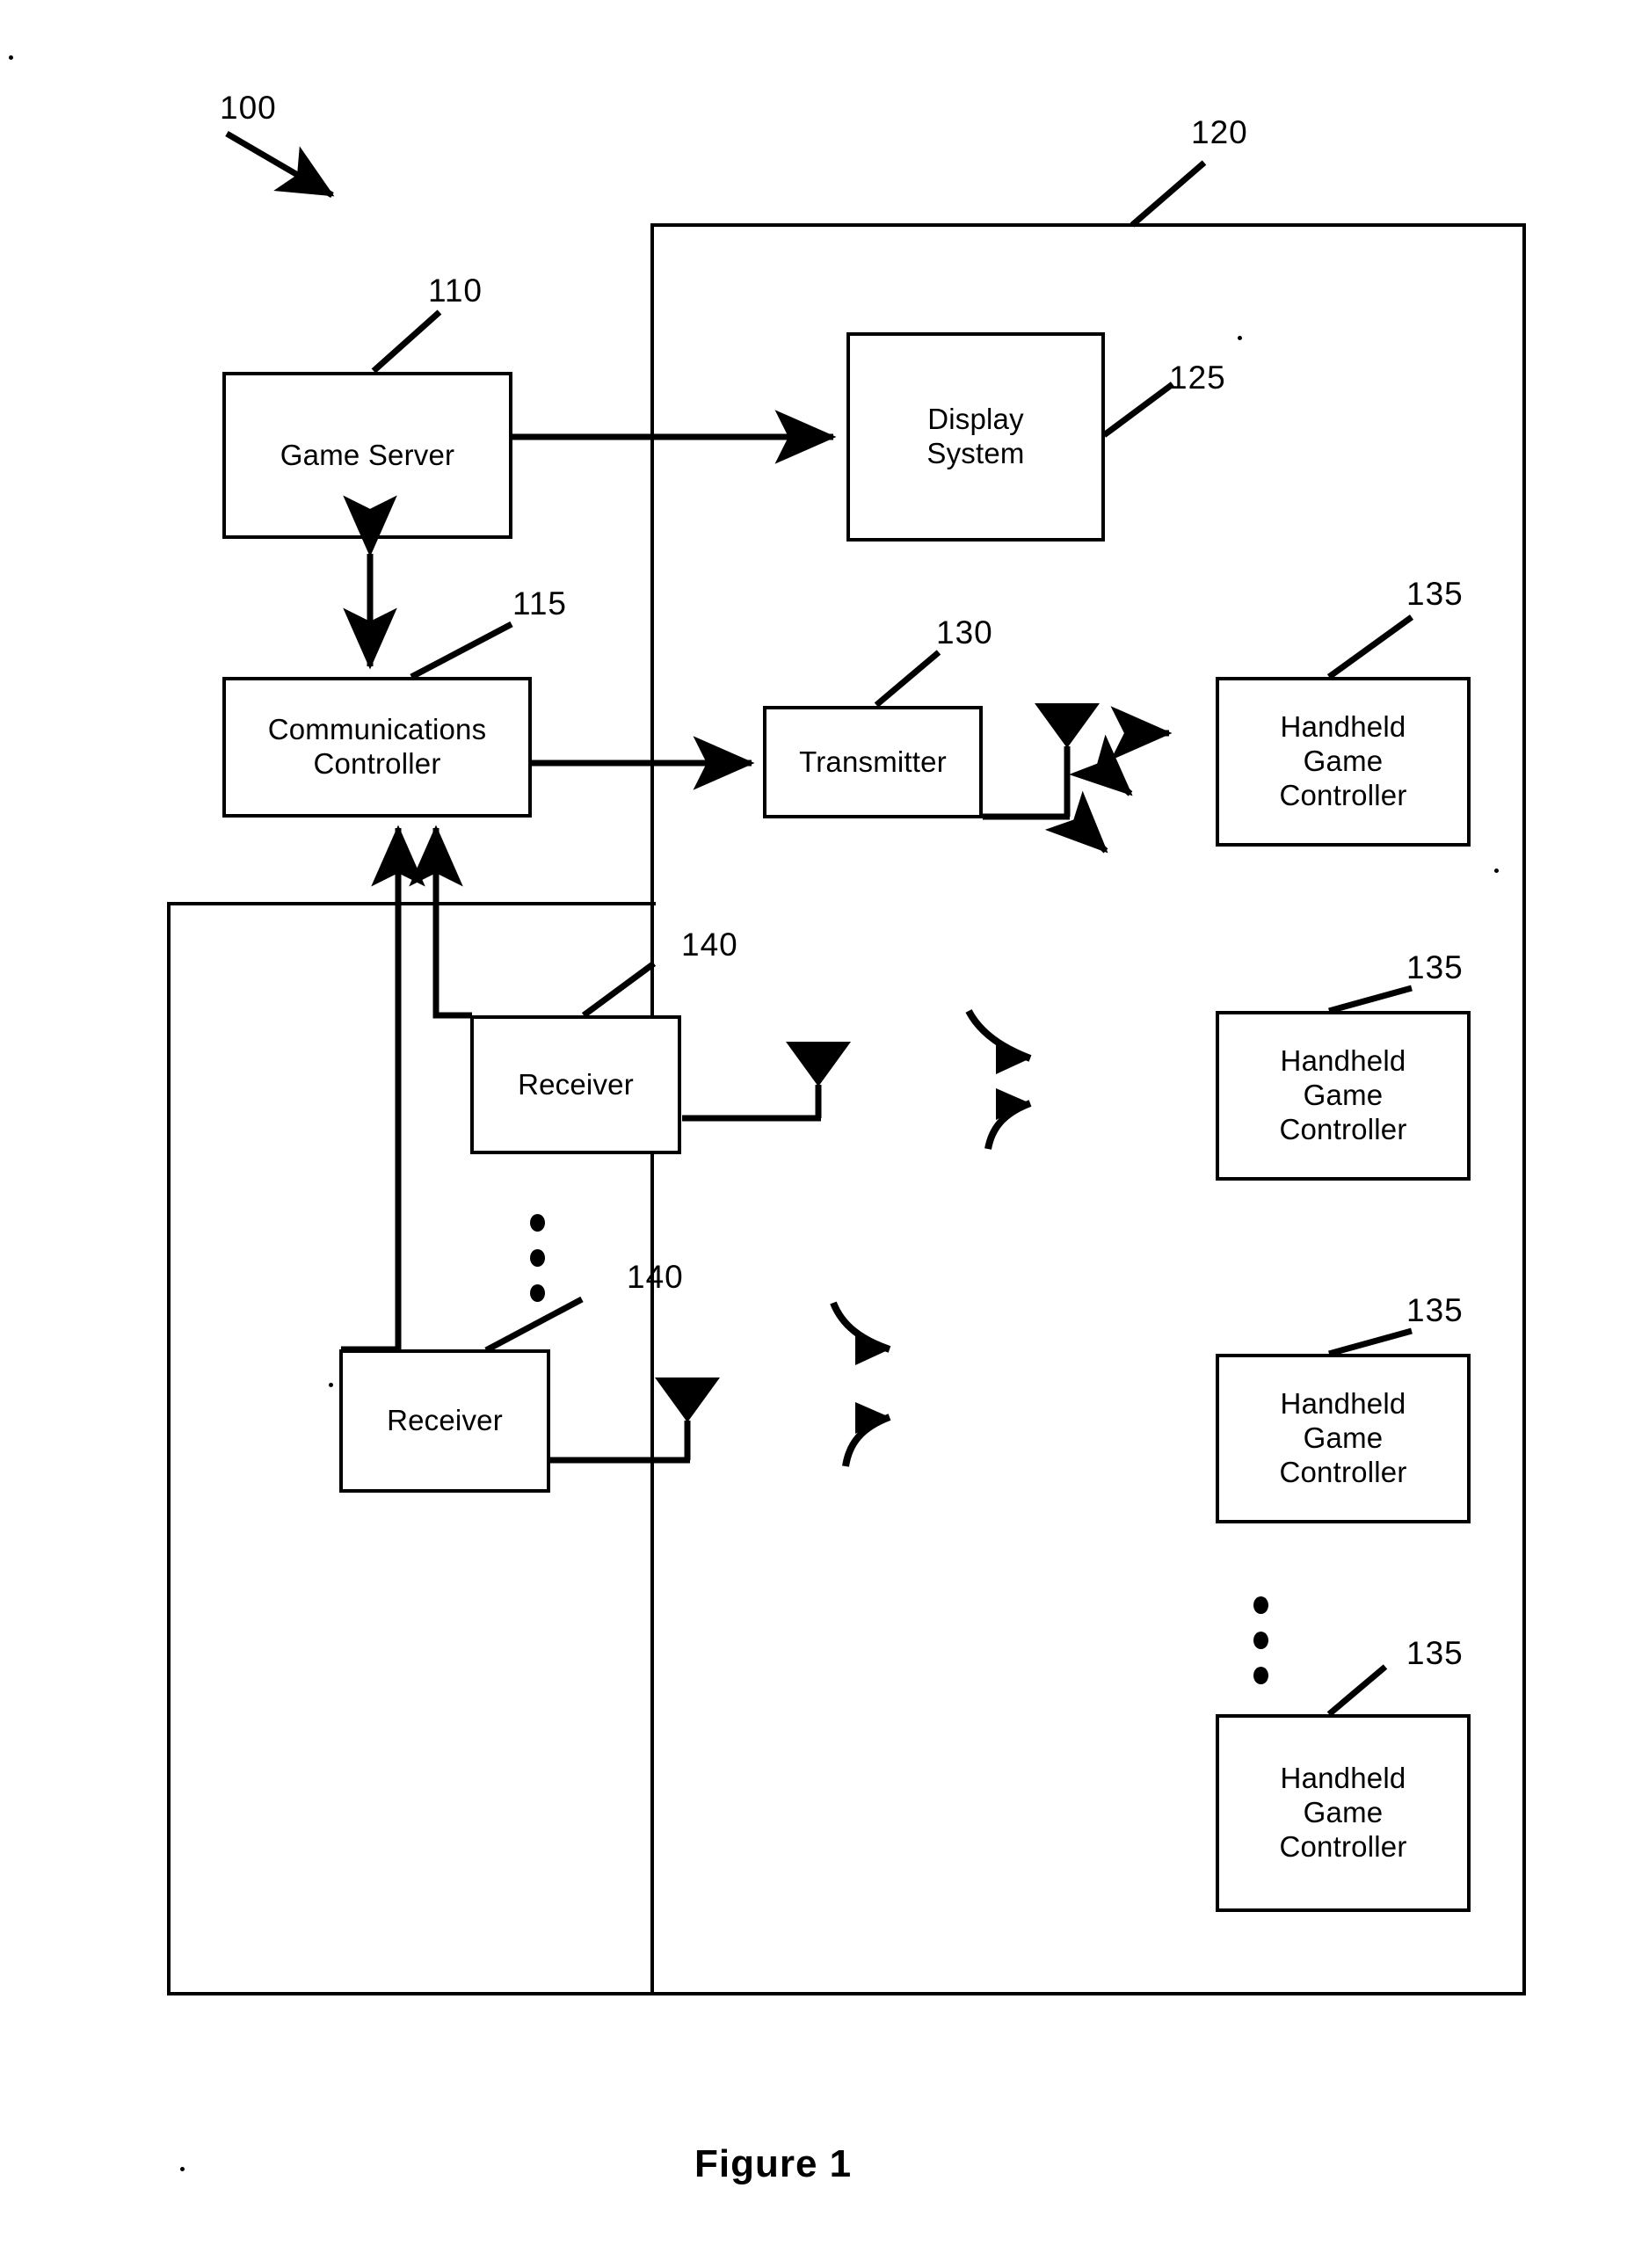  I want to click on handheld-3-line3: Controller, so click(1343, 1472).